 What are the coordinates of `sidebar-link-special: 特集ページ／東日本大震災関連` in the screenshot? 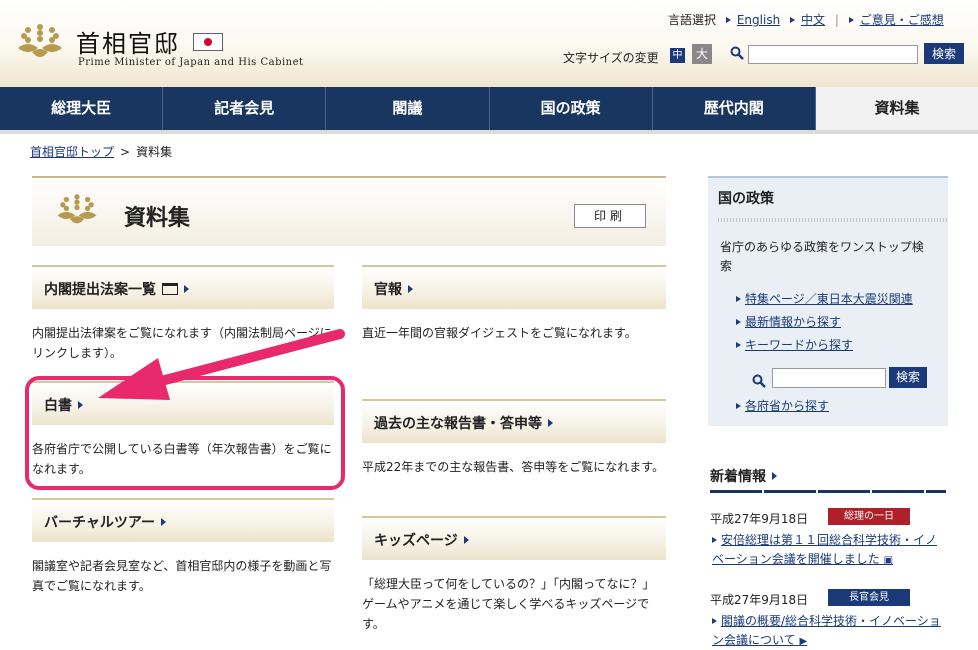 It's located at (824, 299).